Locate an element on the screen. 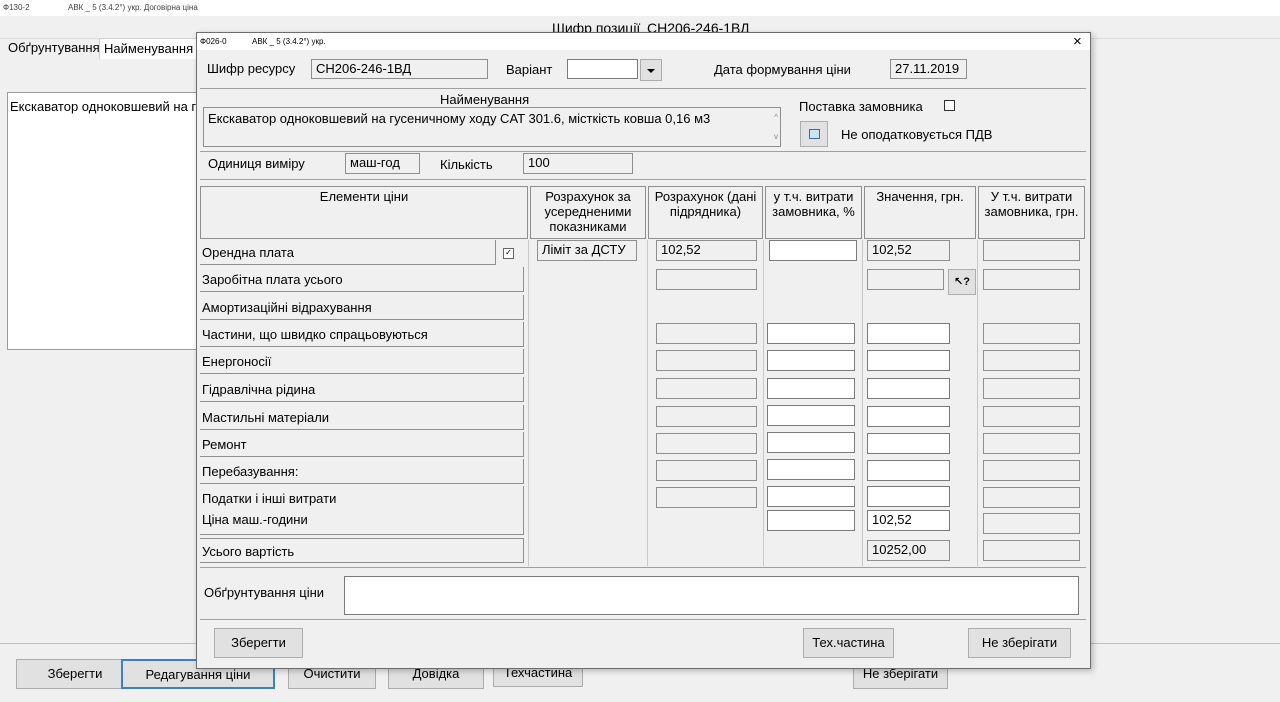  row-rent-customer-value is located at coordinates (1031, 250).